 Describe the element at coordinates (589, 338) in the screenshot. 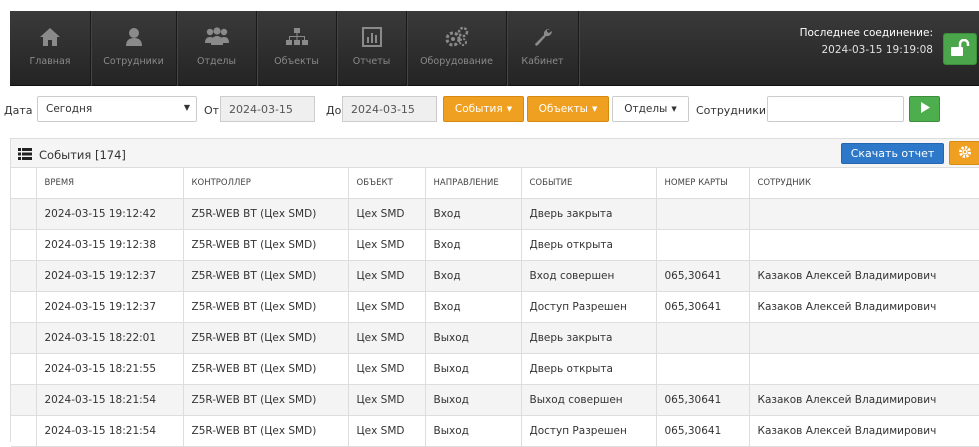

I see `cell-event: Дверь закрыта` at that location.